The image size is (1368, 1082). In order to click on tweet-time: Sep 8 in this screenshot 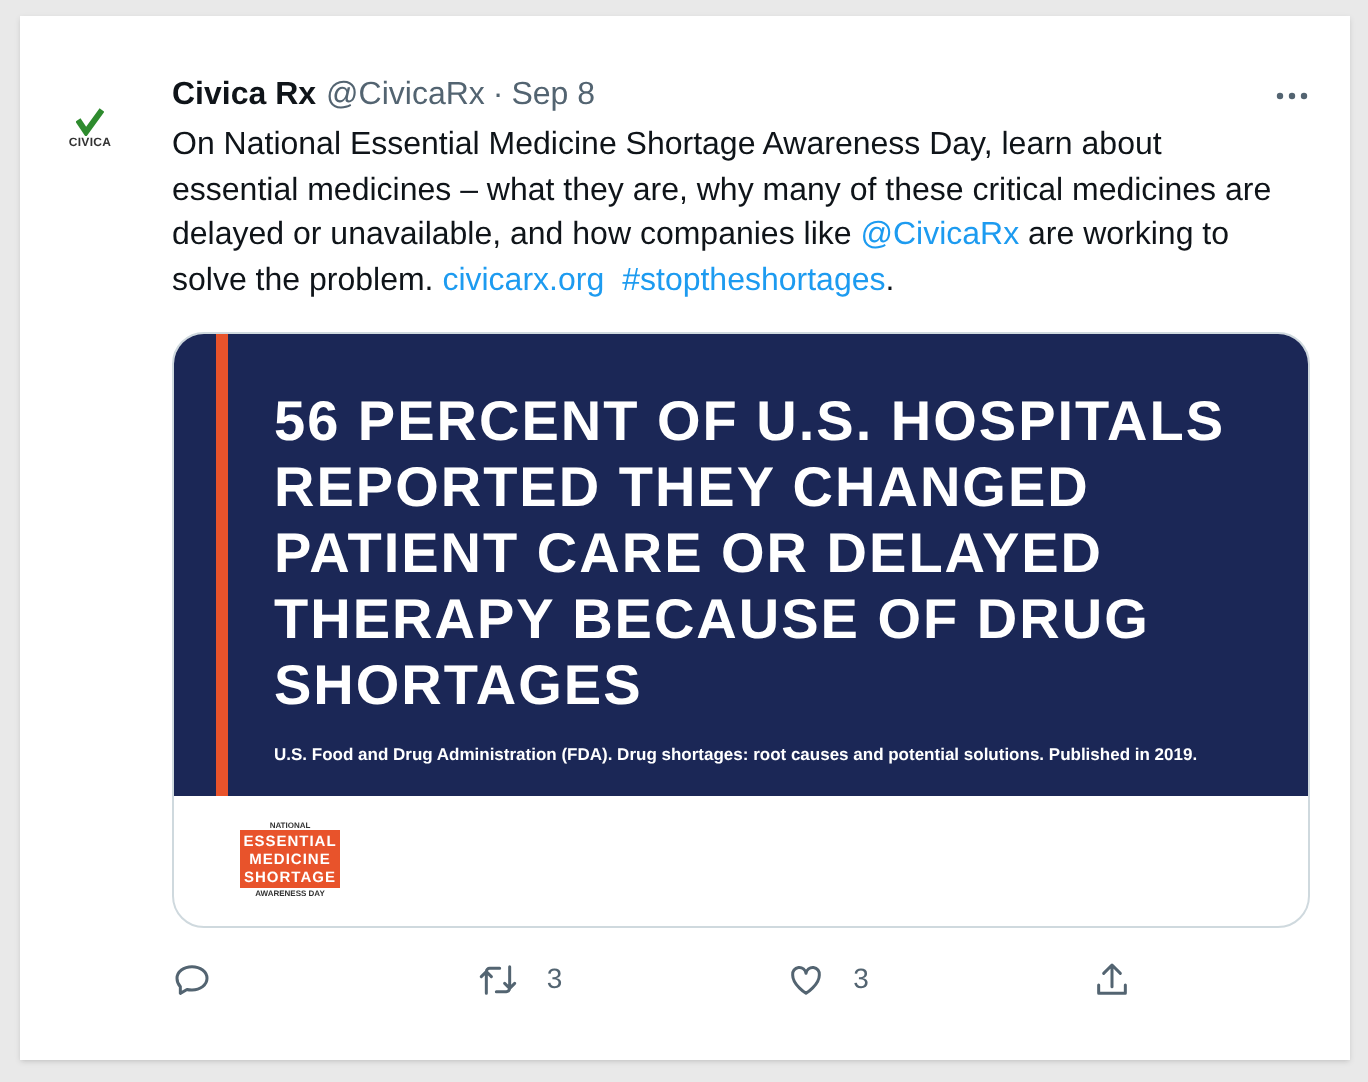, I will do `click(553, 96)`.